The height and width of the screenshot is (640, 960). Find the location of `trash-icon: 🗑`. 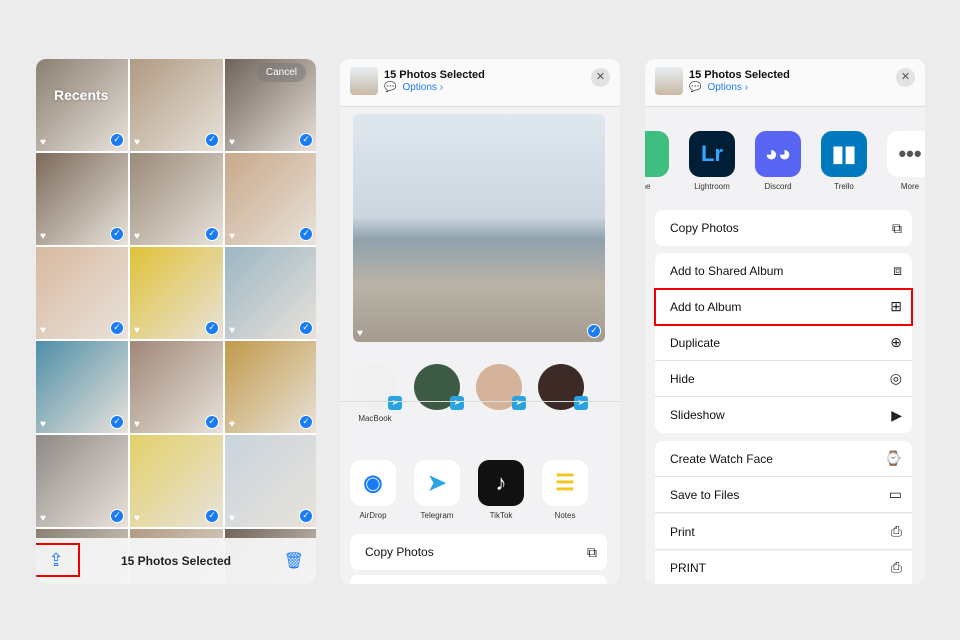

trash-icon: 🗑 is located at coordinates (294, 561).